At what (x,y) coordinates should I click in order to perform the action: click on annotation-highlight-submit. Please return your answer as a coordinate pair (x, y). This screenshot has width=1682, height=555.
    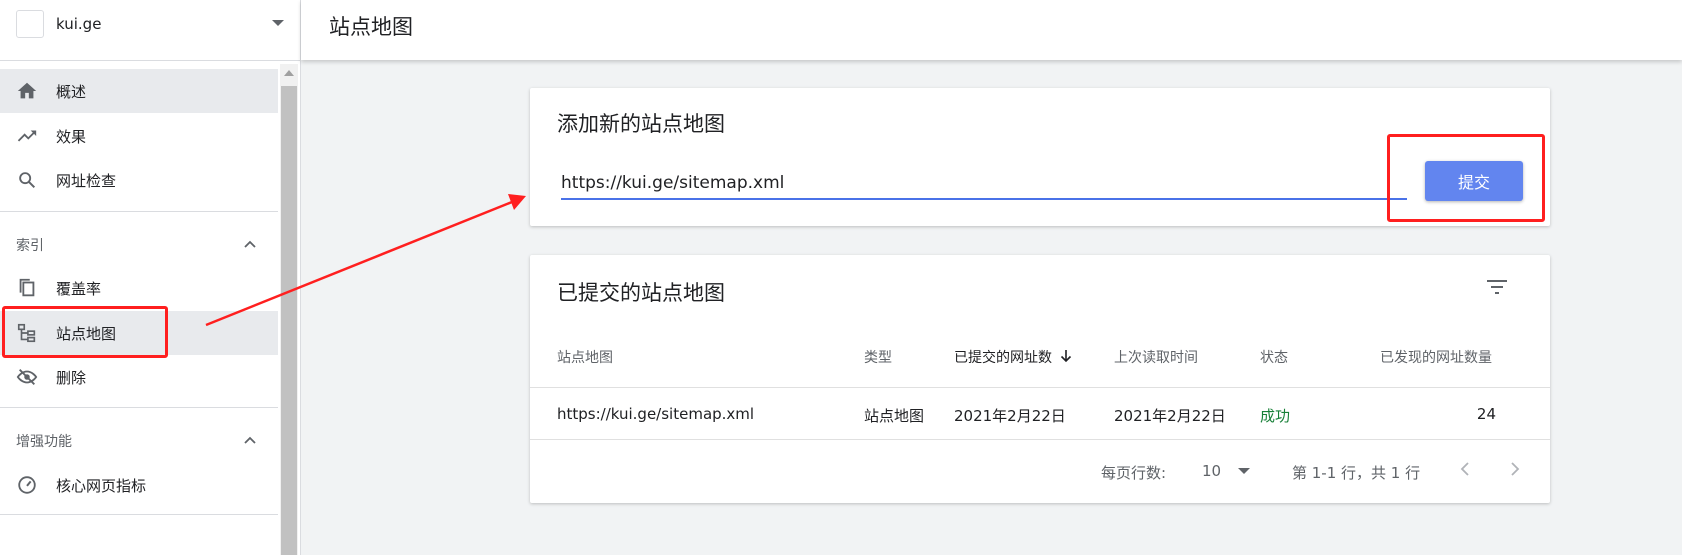
    Looking at the image, I should click on (1466, 178).